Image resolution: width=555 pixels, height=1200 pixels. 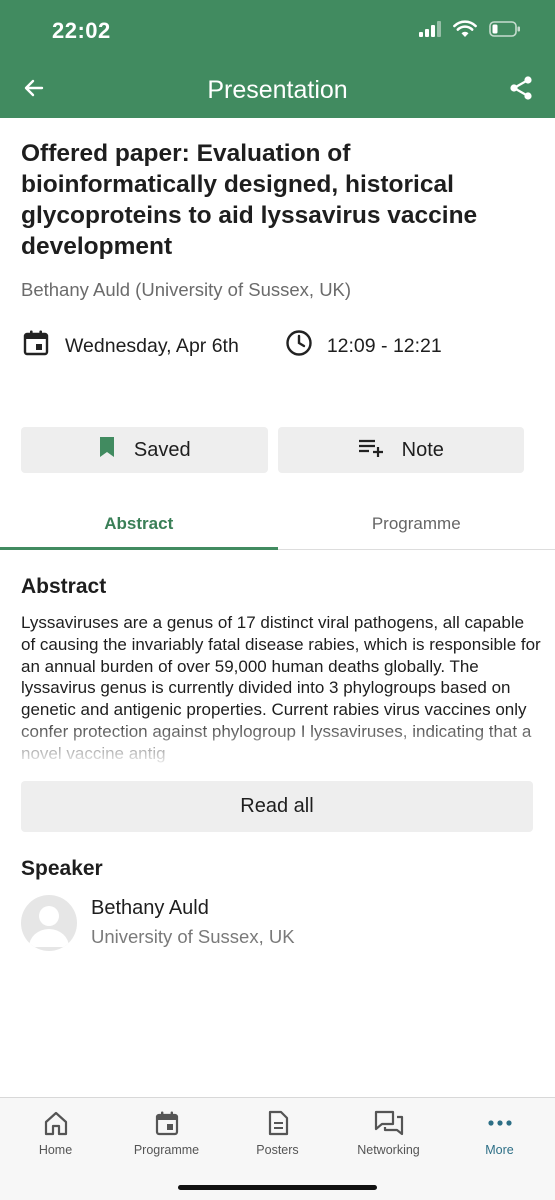 I want to click on read-all-button: Read all, so click(x=277, y=806).